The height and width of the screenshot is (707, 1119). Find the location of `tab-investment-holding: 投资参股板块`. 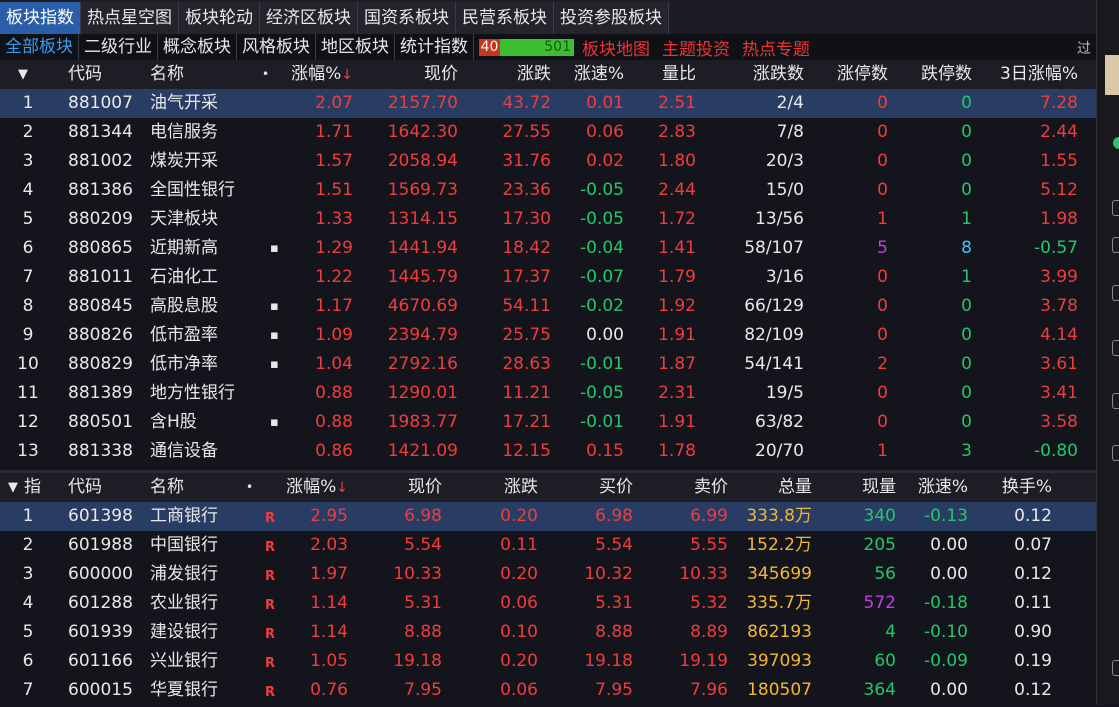

tab-investment-holding: 投资参股板块 is located at coordinates (611, 18).